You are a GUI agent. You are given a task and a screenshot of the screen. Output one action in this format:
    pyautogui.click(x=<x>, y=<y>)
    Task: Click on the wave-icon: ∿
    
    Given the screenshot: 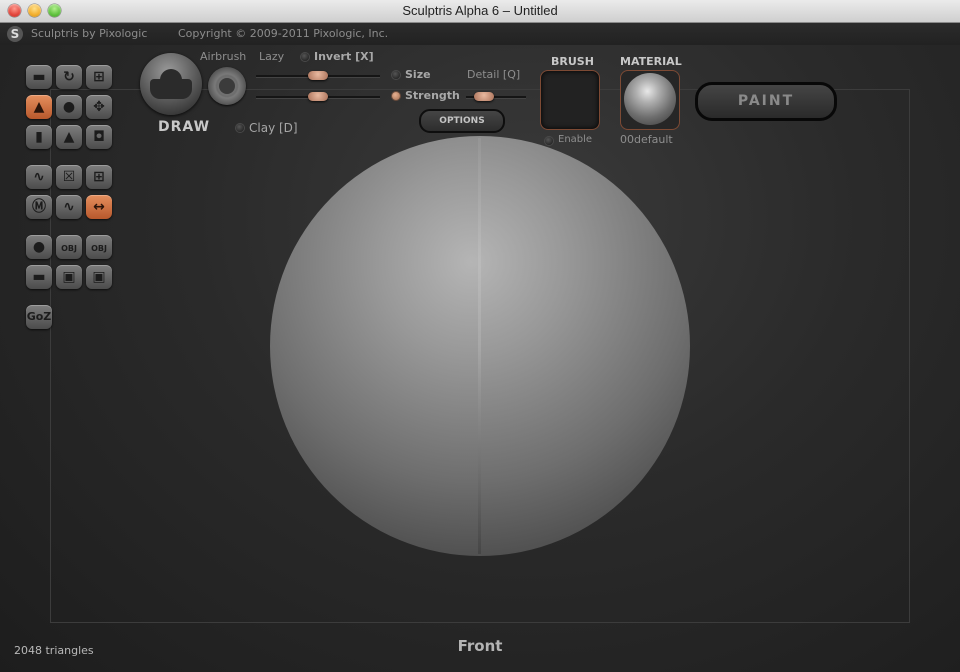 What is the action you would take?
    pyautogui.click(x=69, y=207)
    